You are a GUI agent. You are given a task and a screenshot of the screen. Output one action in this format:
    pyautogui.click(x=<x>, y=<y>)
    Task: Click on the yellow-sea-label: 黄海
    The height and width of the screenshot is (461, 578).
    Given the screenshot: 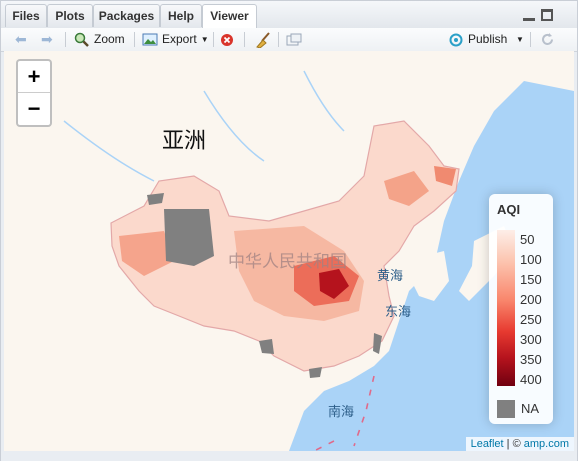 What is the action you would take?
    pyautogui.click(x=390, y=276)
    